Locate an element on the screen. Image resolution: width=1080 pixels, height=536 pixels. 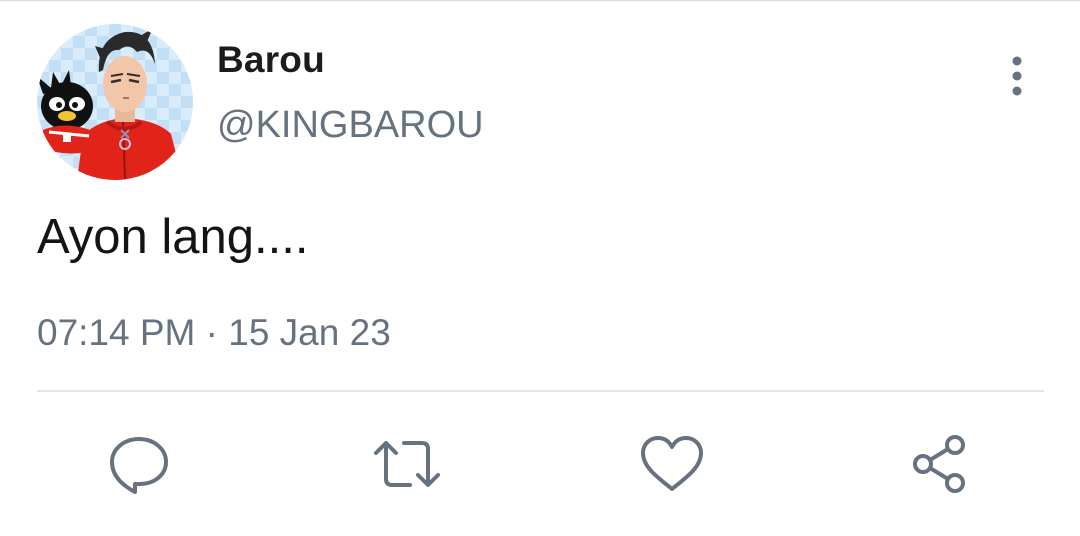
comment-bubble-icon is located at coordinates (139, 465).